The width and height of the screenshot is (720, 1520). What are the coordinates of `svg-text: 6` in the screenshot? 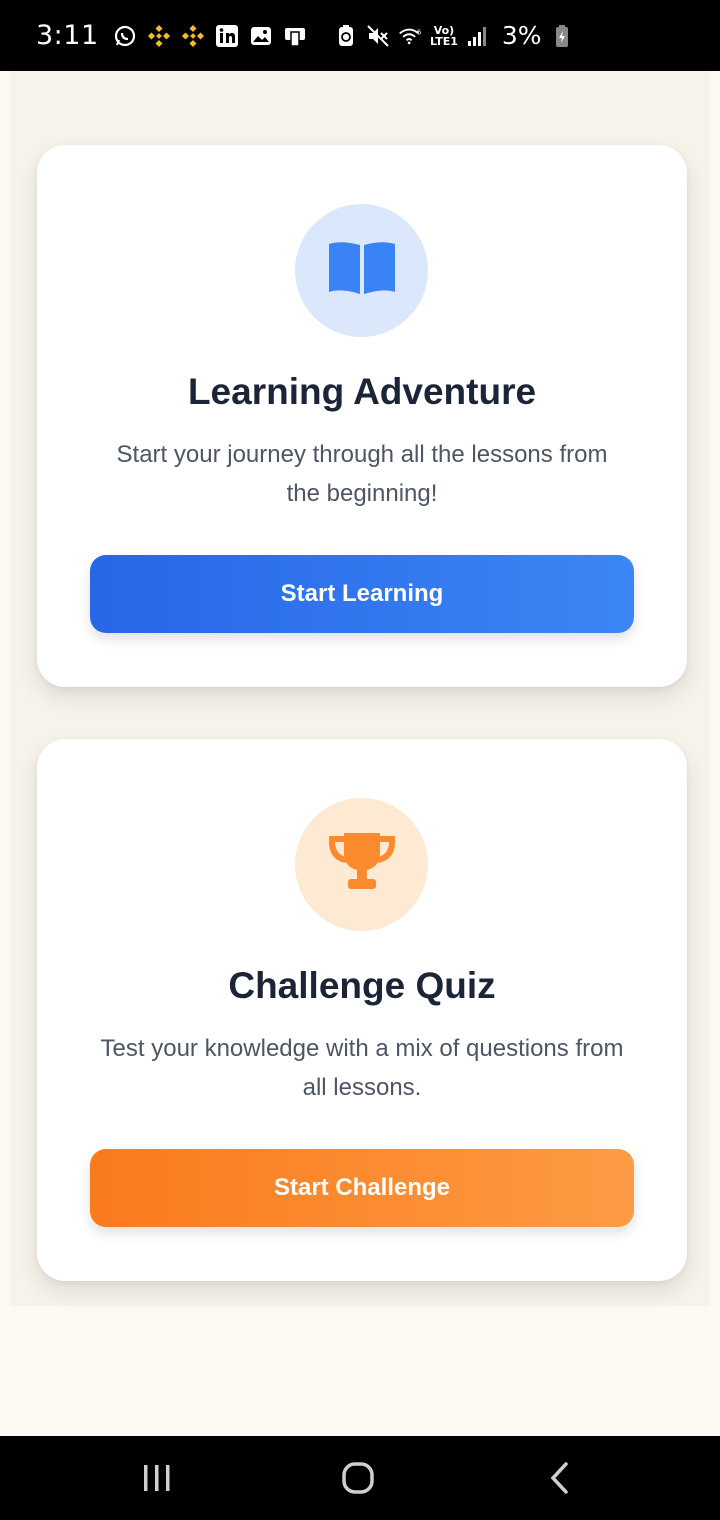 It's located at (419, 32).